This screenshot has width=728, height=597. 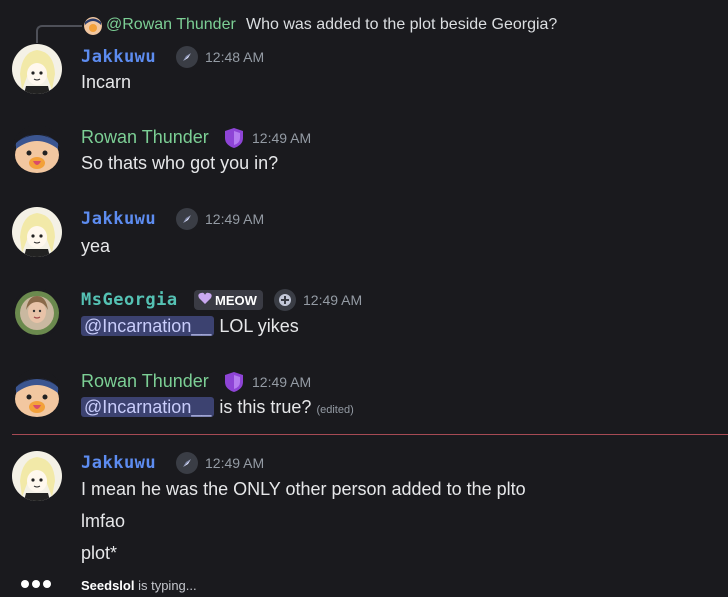 What do you see at coordinates (93, 26) in the screenshot?
I see `reply-avatar` at bounding box center [93, 26].